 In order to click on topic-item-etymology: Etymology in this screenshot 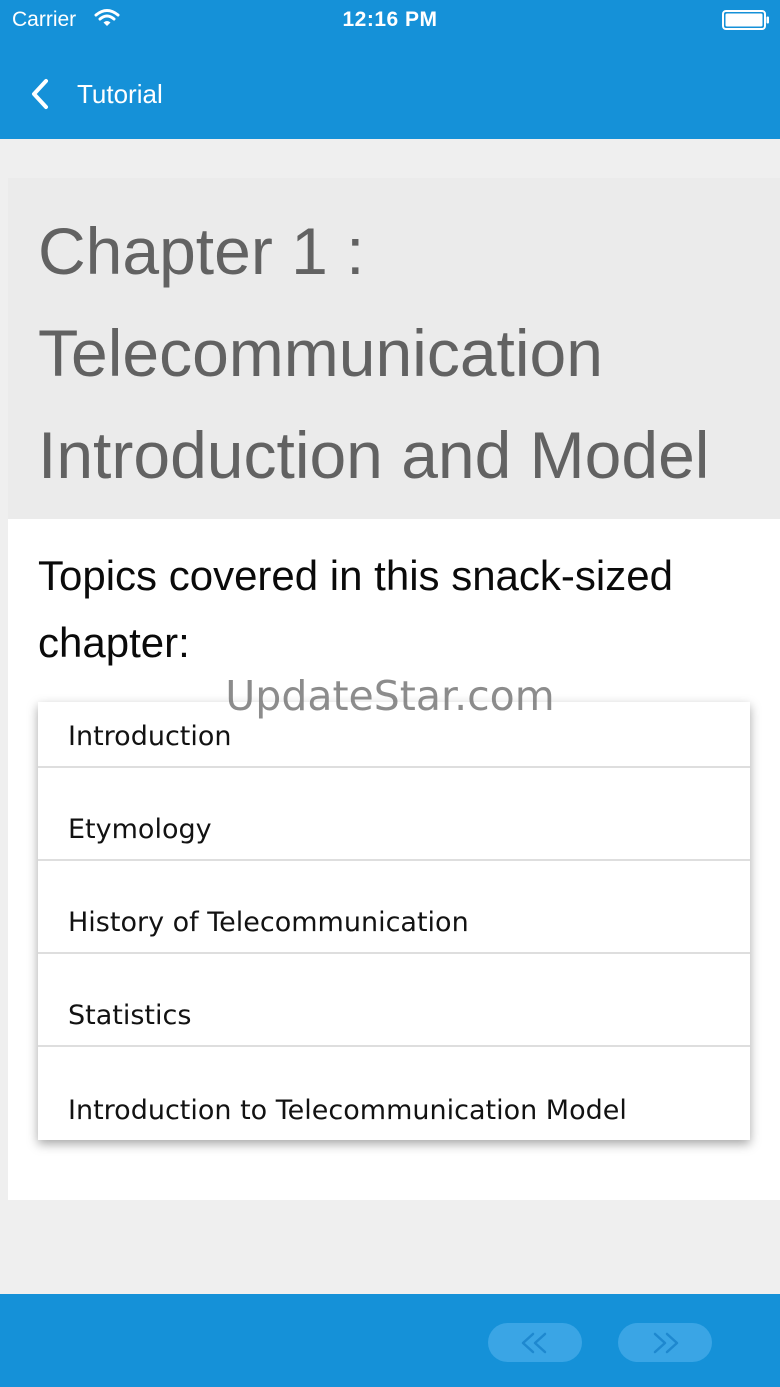, I will do `click(394, 814)`.